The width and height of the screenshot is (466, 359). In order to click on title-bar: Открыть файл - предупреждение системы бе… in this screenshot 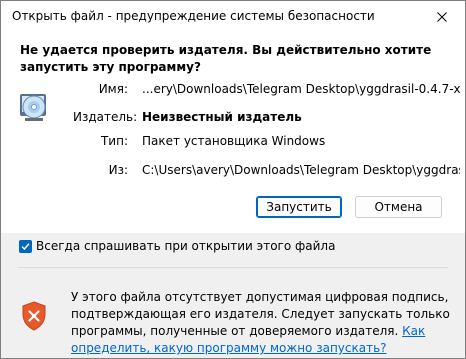, I will do `click(233, 16)`.